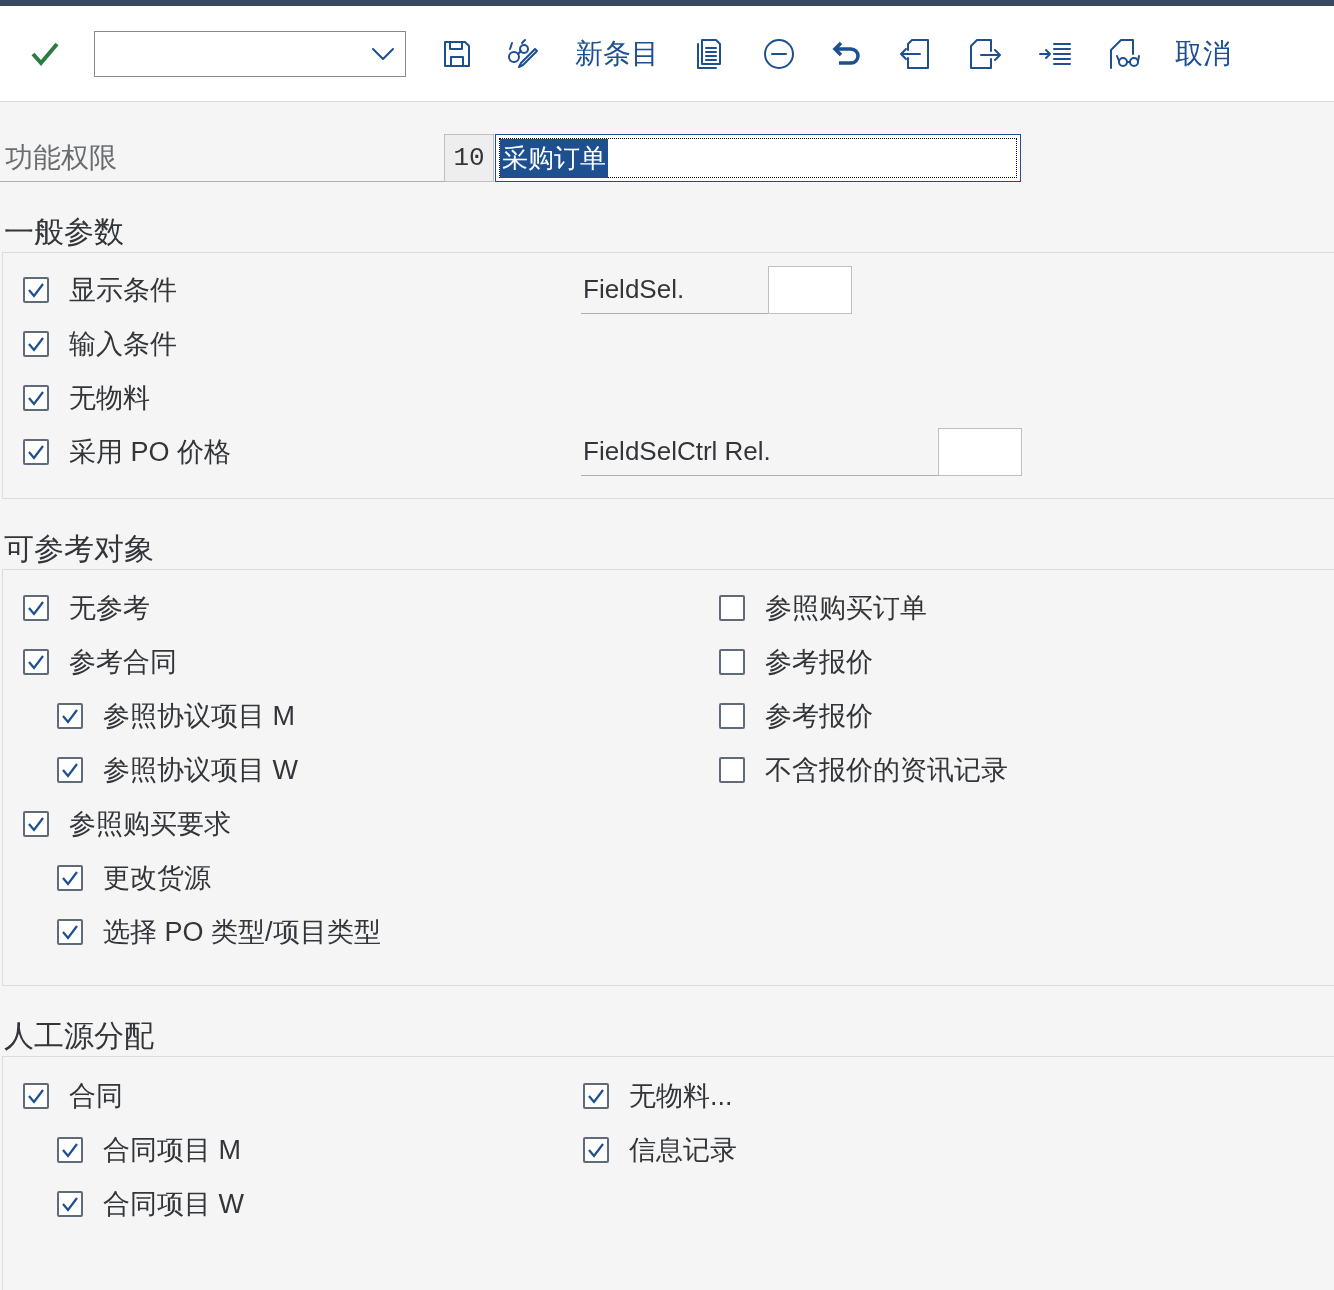 This screenshot has height=1290, width=1334. I want to click on checkbox-label: 无参考, so click(109, 608).